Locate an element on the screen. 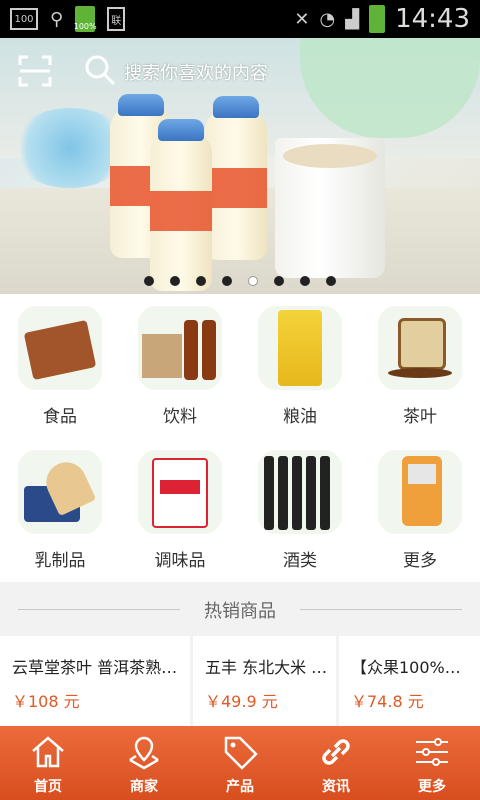  tab-label: 商家 is located at coordinates (144, 787).